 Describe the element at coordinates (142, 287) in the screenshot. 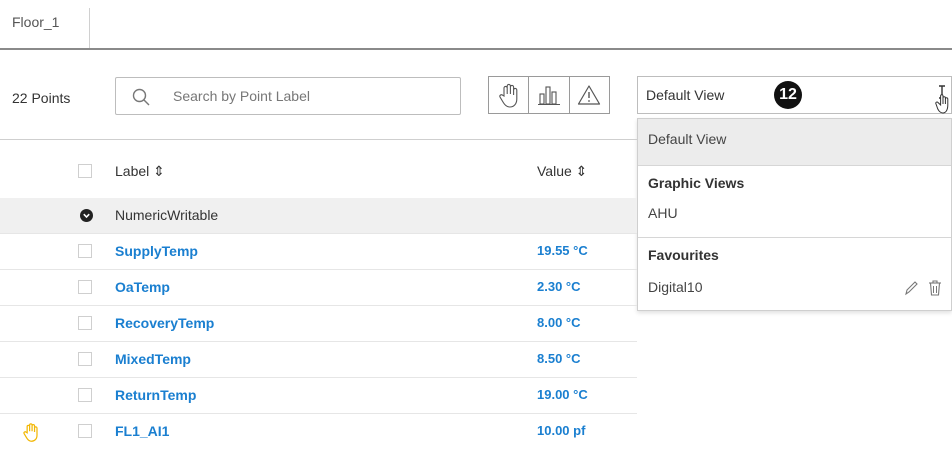

I see `point-label-link: OaTemp` at that location.